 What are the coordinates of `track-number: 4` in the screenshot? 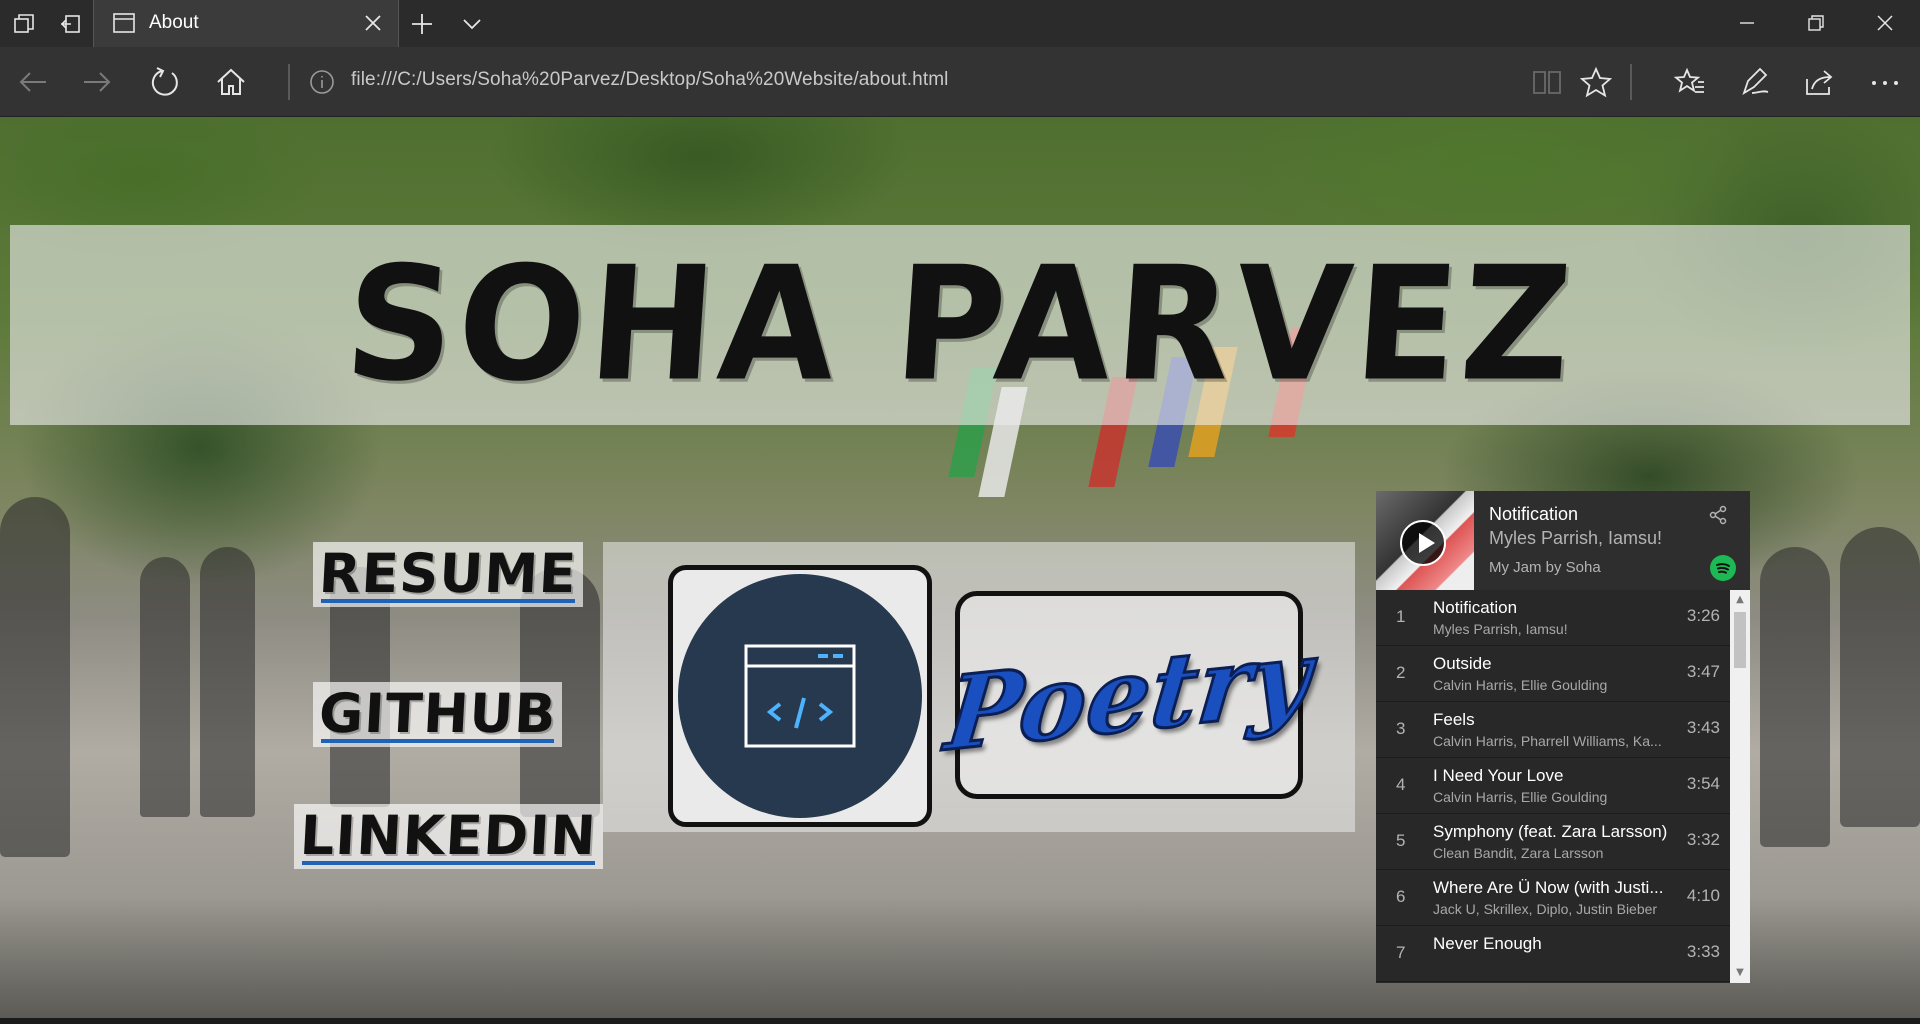 It's located at (1401, 784).